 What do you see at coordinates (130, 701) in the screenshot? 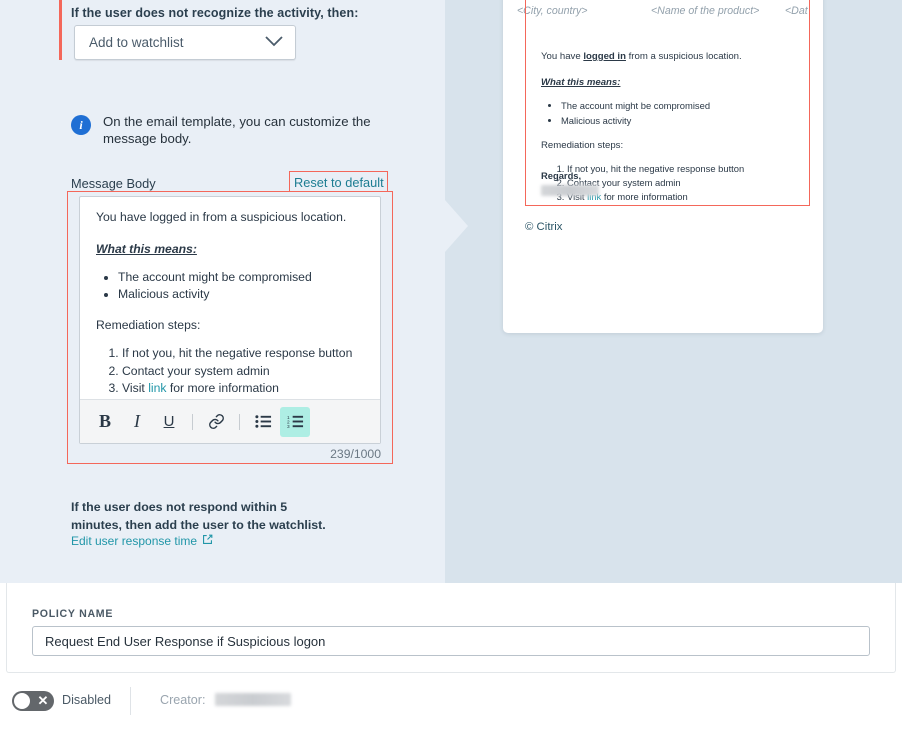
I see `footer-divider` at bounding box center [130, 701].